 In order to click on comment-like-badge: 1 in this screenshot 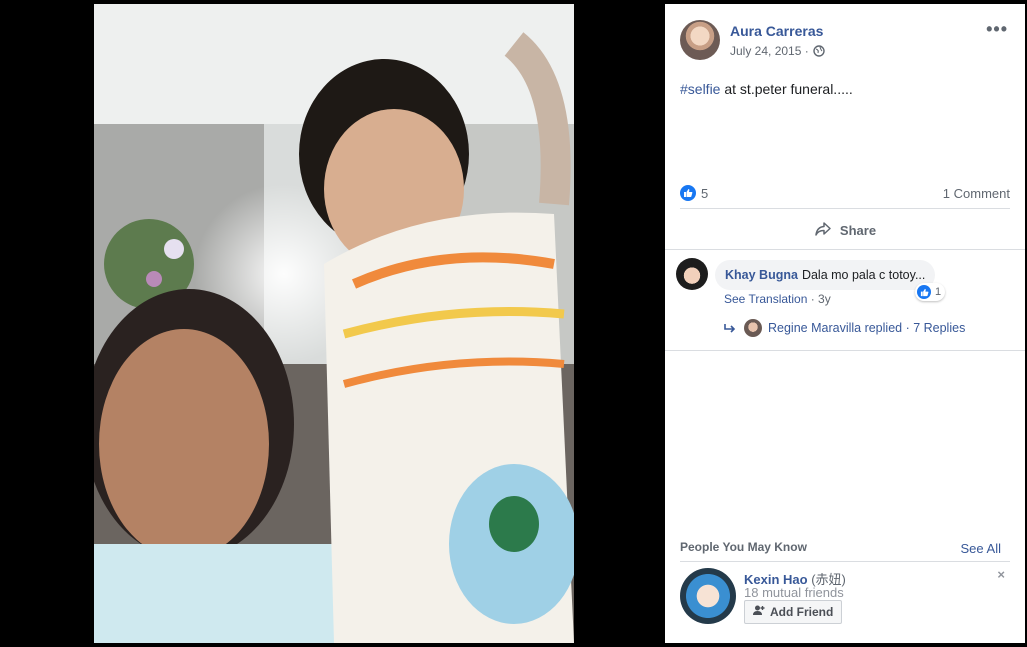, I will do `click(930, 292)`.